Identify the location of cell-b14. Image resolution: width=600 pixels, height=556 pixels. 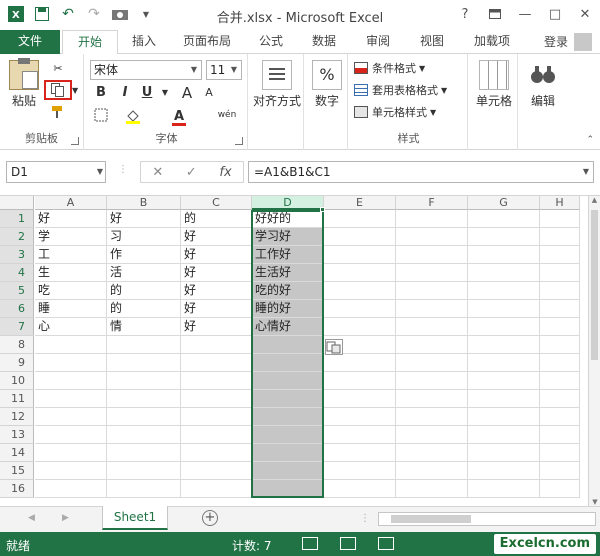
(144, 453).